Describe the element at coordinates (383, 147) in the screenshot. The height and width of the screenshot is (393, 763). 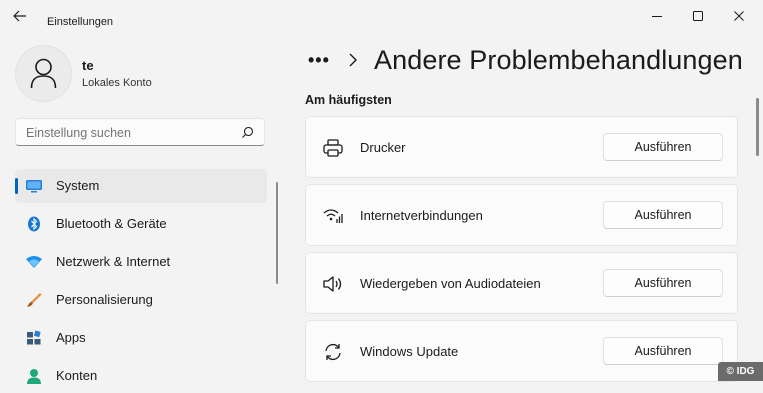
I see `troubleshooter-label: Drucker` at that location.